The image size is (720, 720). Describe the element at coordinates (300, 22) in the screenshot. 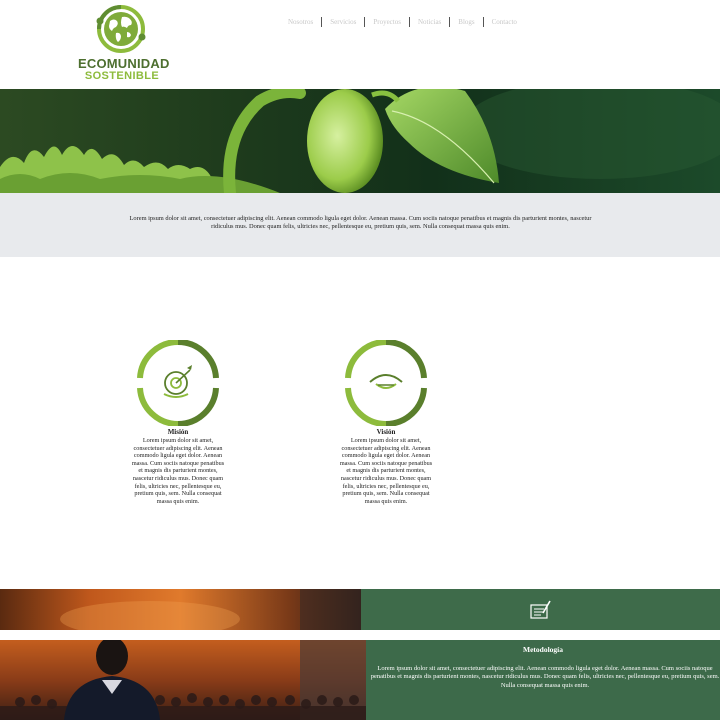

I see `nav-item-nosotros: Nosotros` at that location.